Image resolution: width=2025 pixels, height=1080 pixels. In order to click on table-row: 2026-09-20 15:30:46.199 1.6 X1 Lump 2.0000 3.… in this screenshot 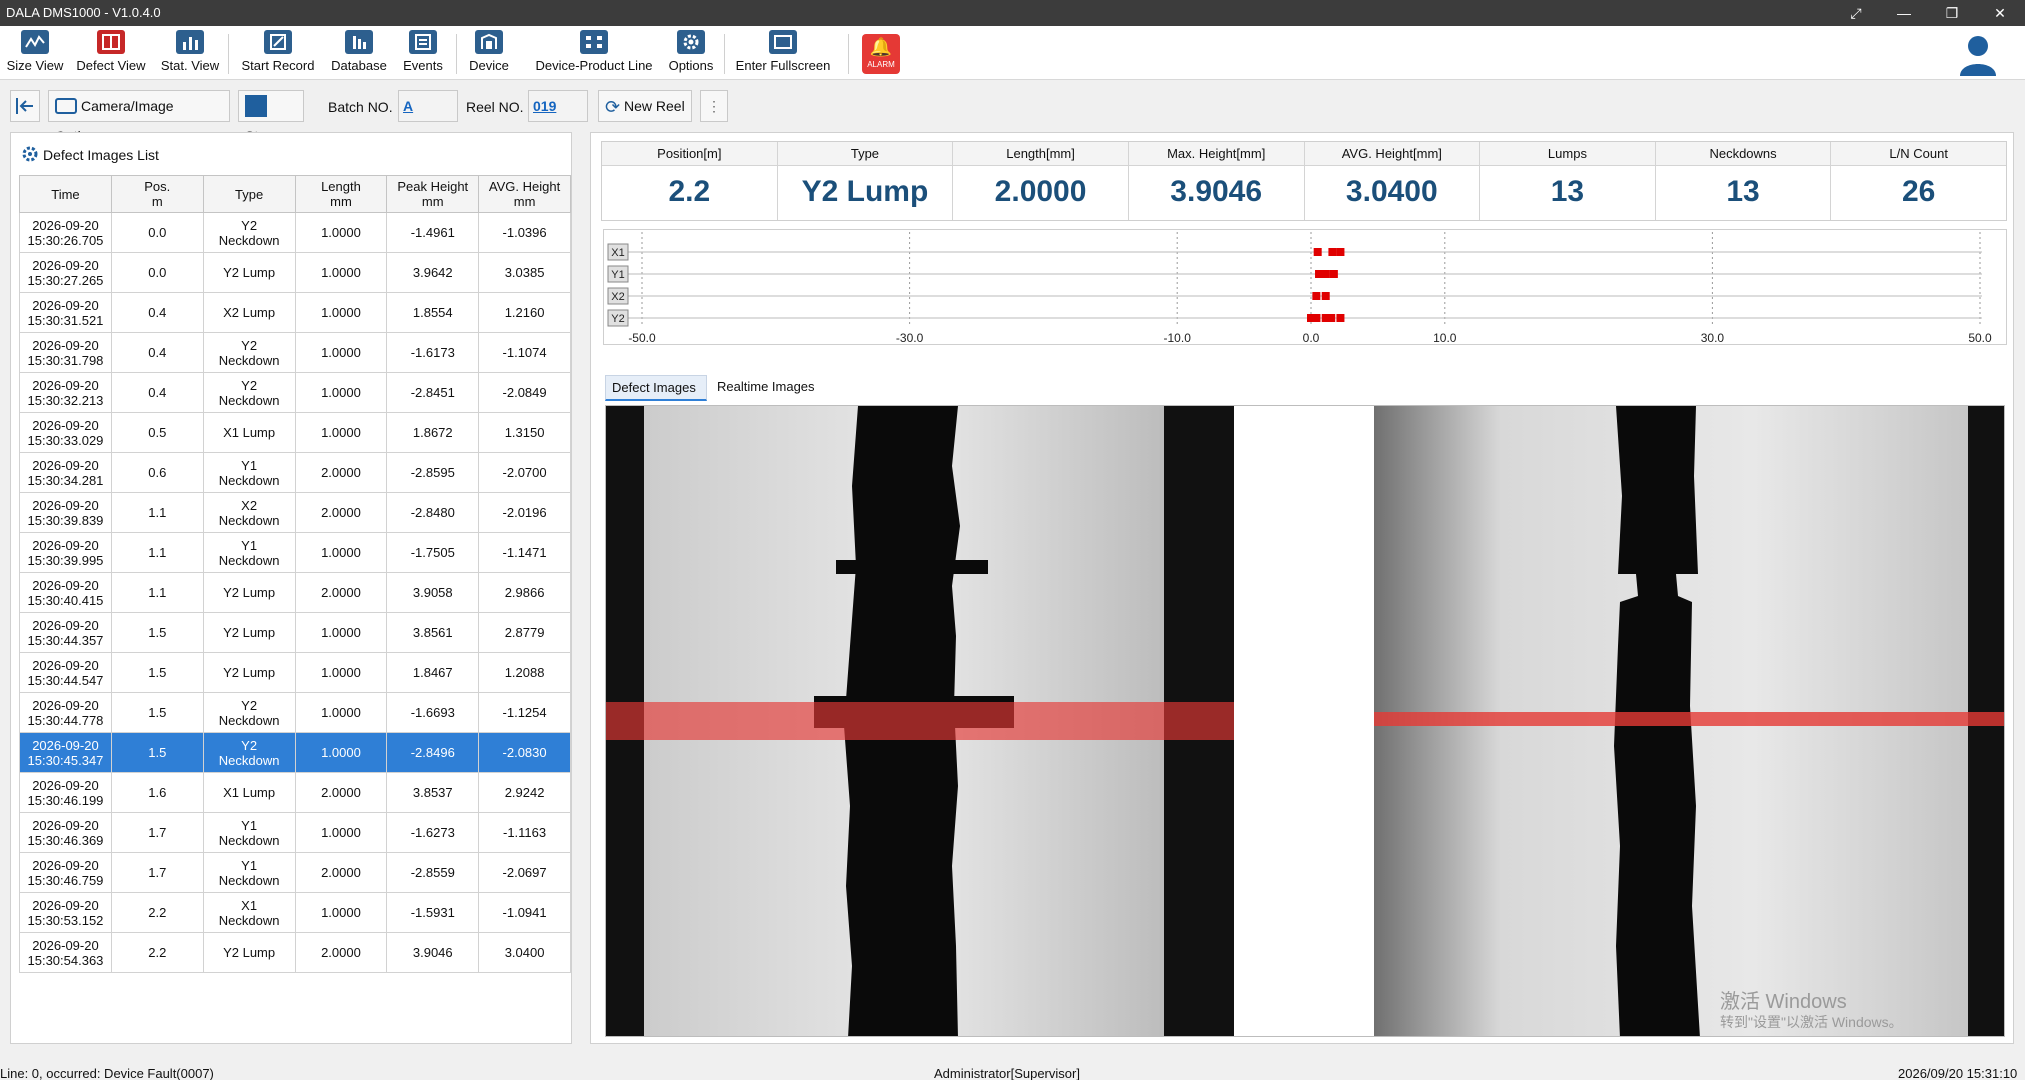, I will do `click(295, 792)`.